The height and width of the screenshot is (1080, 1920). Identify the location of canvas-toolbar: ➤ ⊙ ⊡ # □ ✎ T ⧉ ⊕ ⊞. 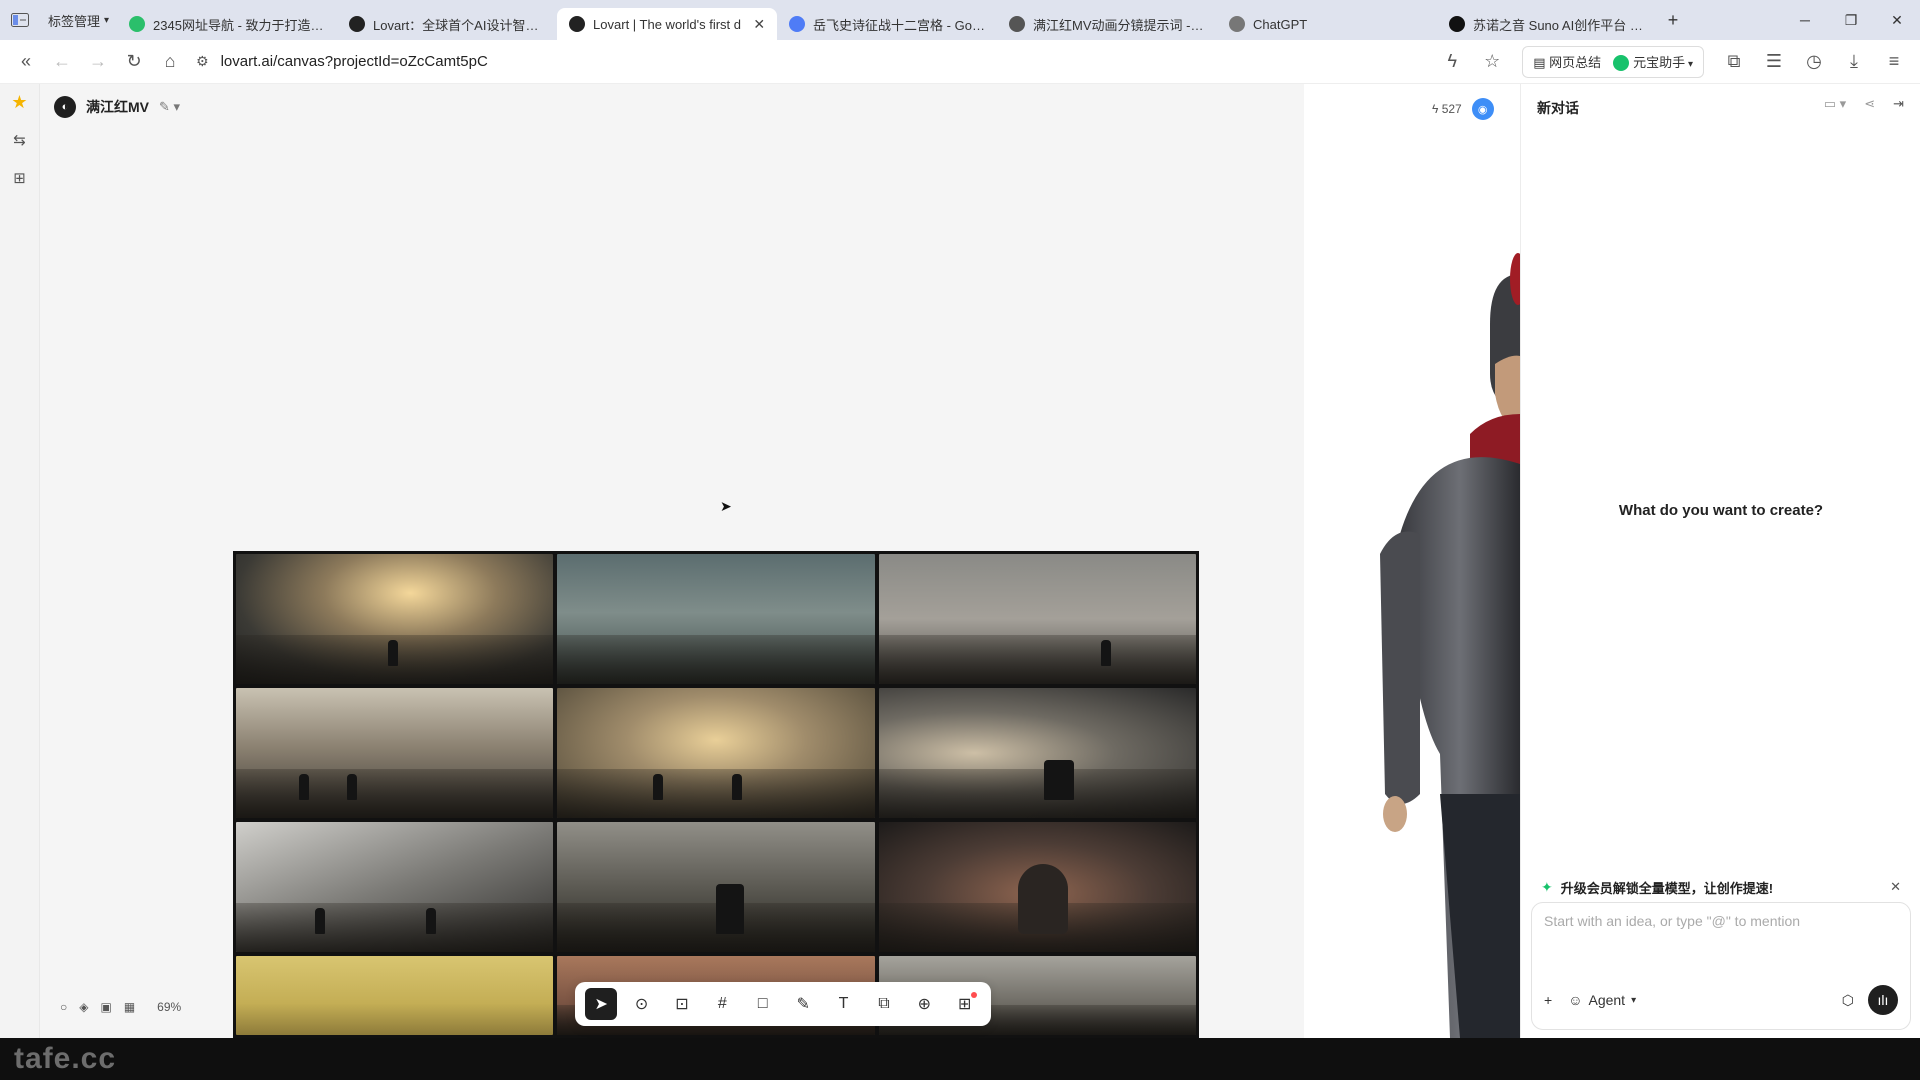
(783, 1004).